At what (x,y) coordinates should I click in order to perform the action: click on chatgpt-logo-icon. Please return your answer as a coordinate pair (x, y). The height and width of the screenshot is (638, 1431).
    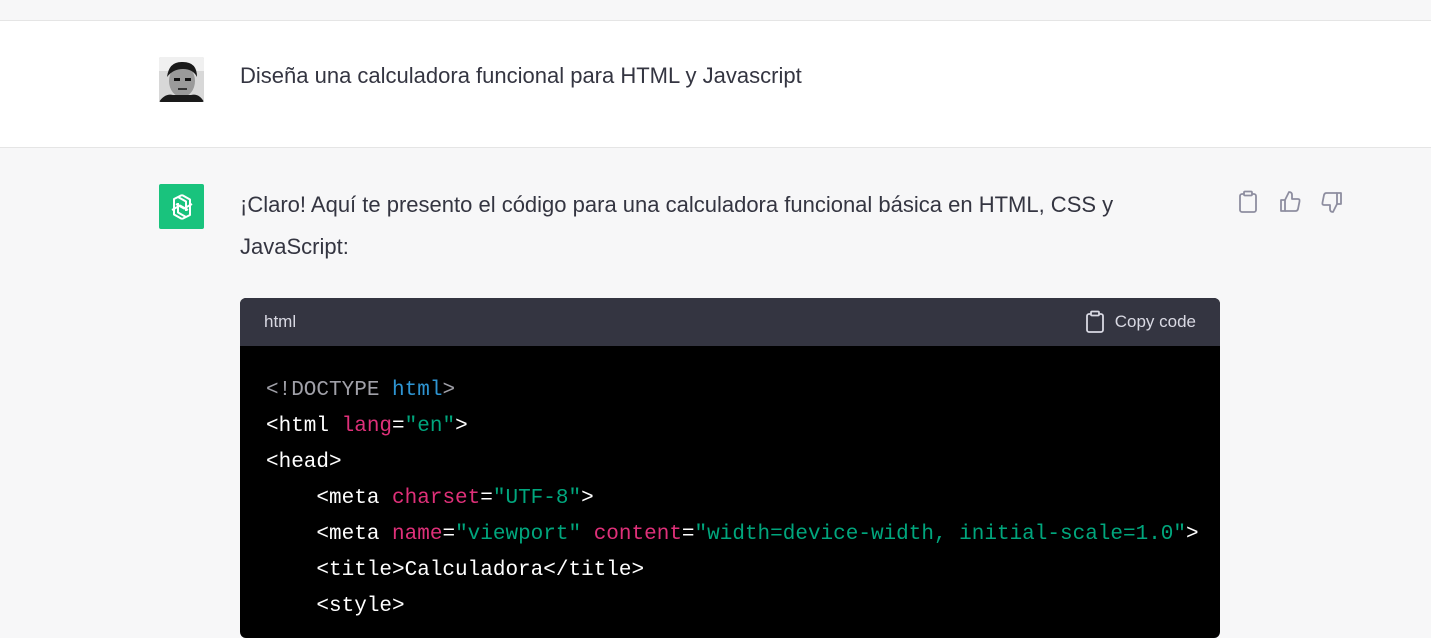
    Looking at the image, I should click on (181, 206).